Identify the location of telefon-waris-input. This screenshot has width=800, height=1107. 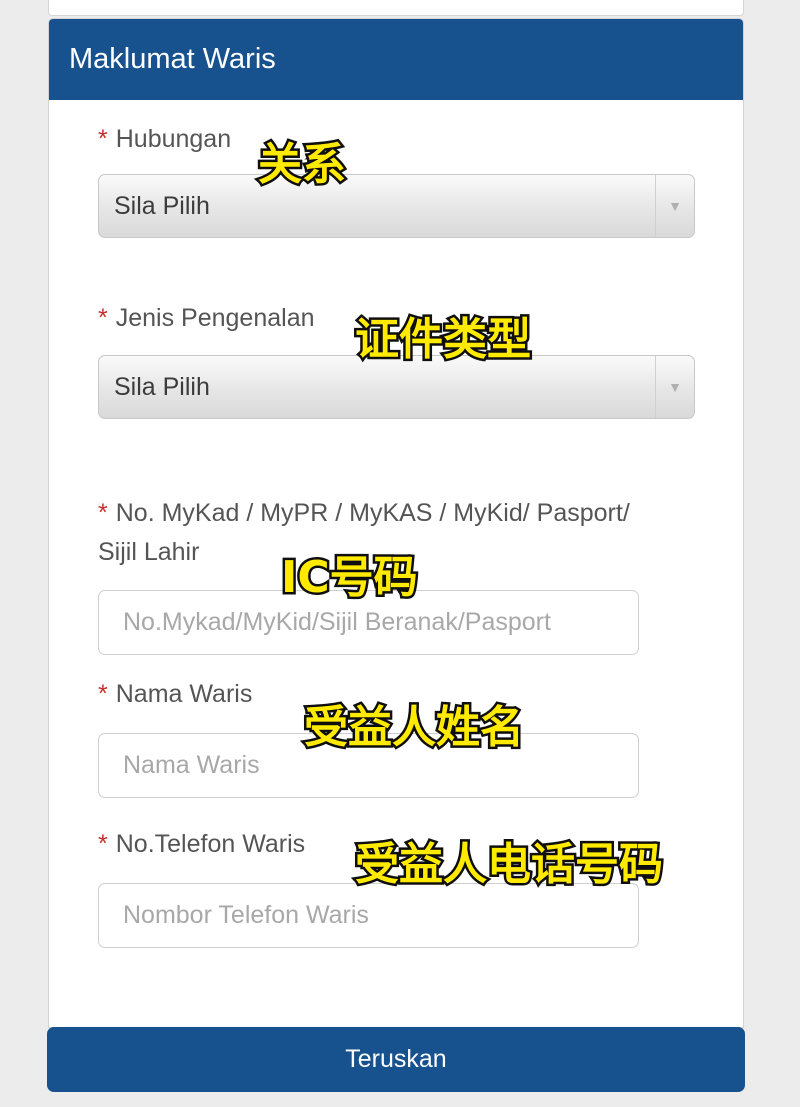
(368, 915).